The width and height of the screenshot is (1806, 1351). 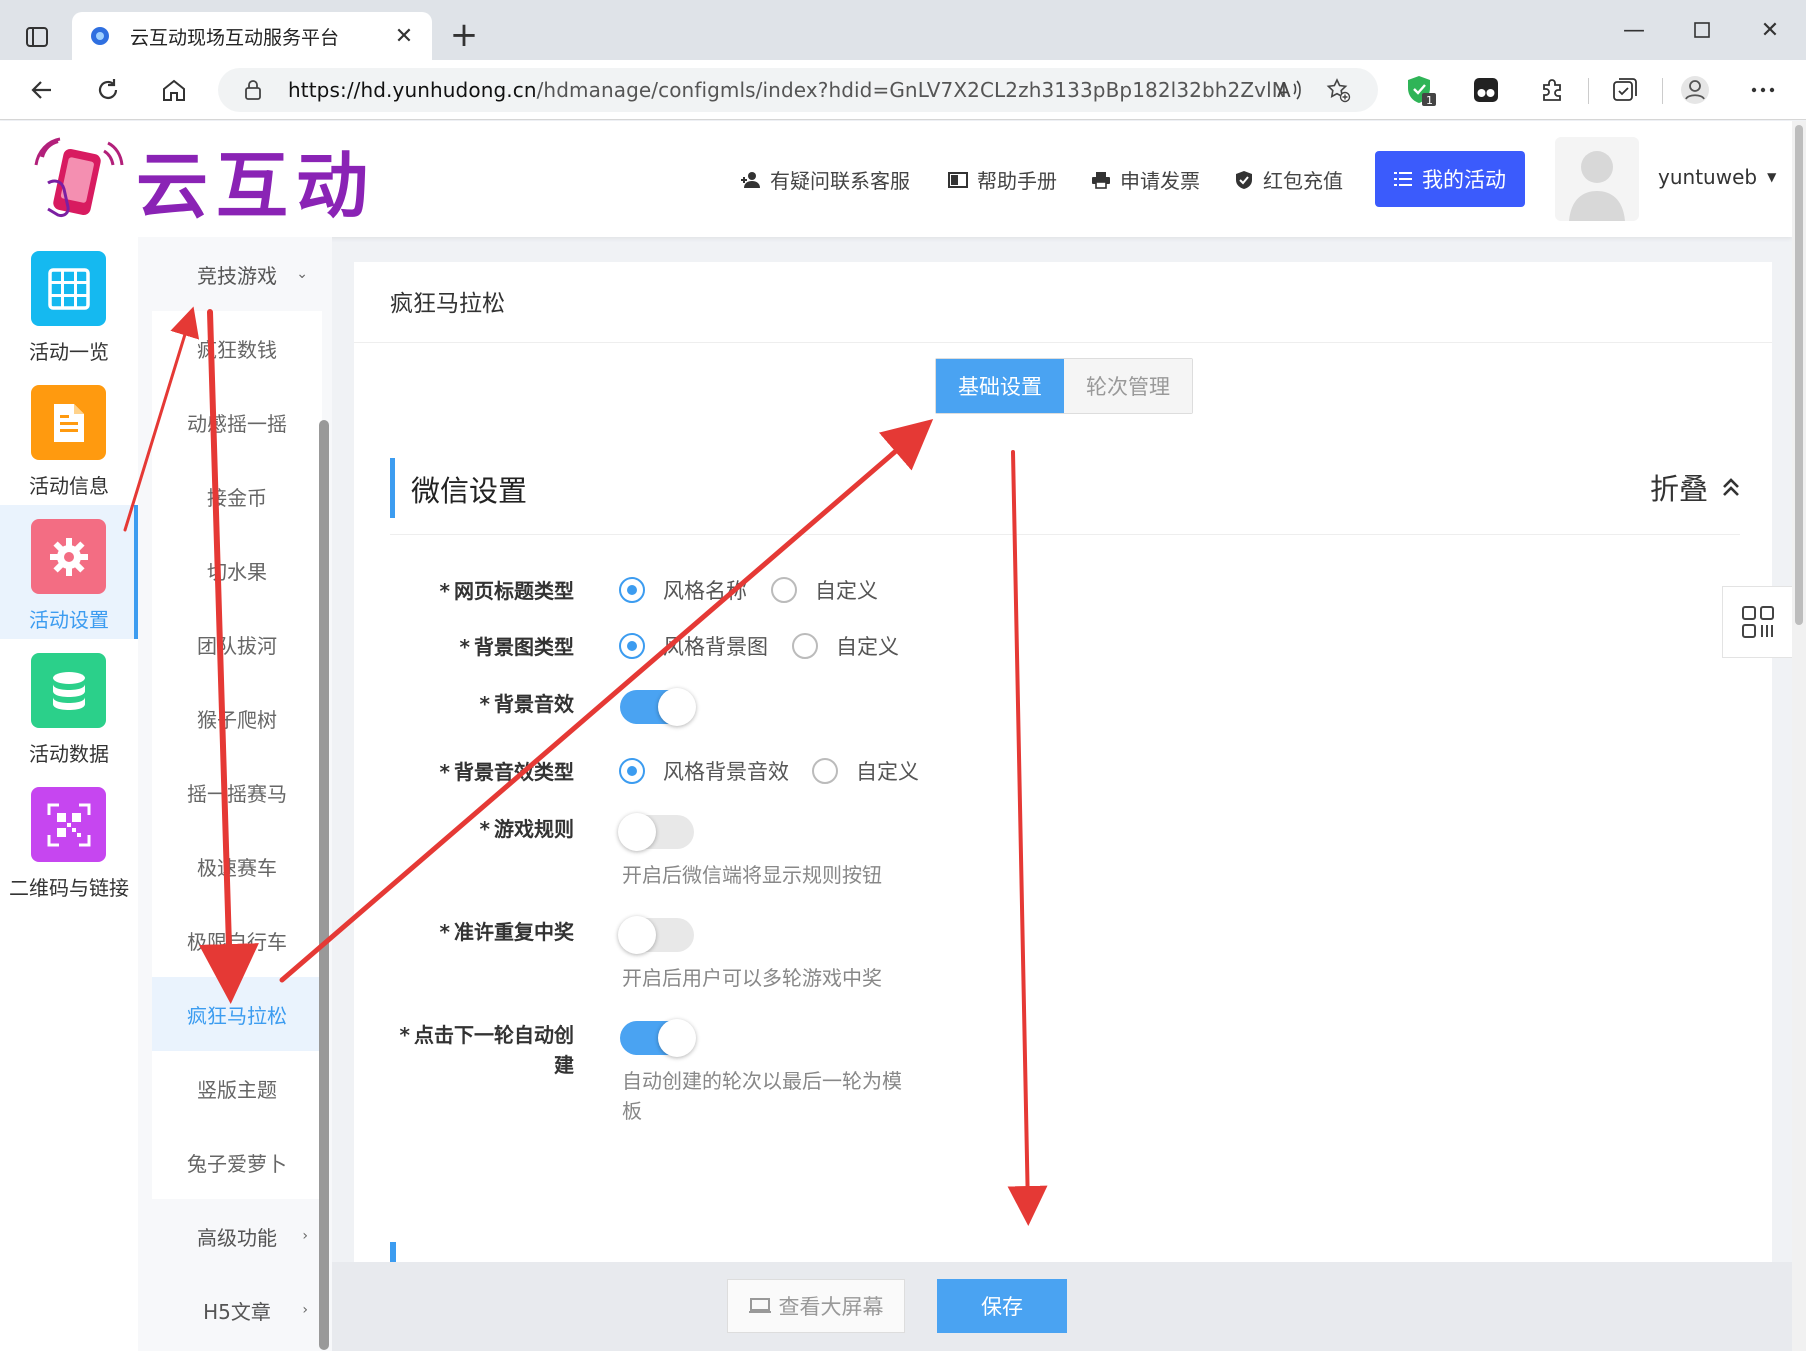 I want to click on red-packet-recharge-link: 红包充值, so click(x=1288, y=179).